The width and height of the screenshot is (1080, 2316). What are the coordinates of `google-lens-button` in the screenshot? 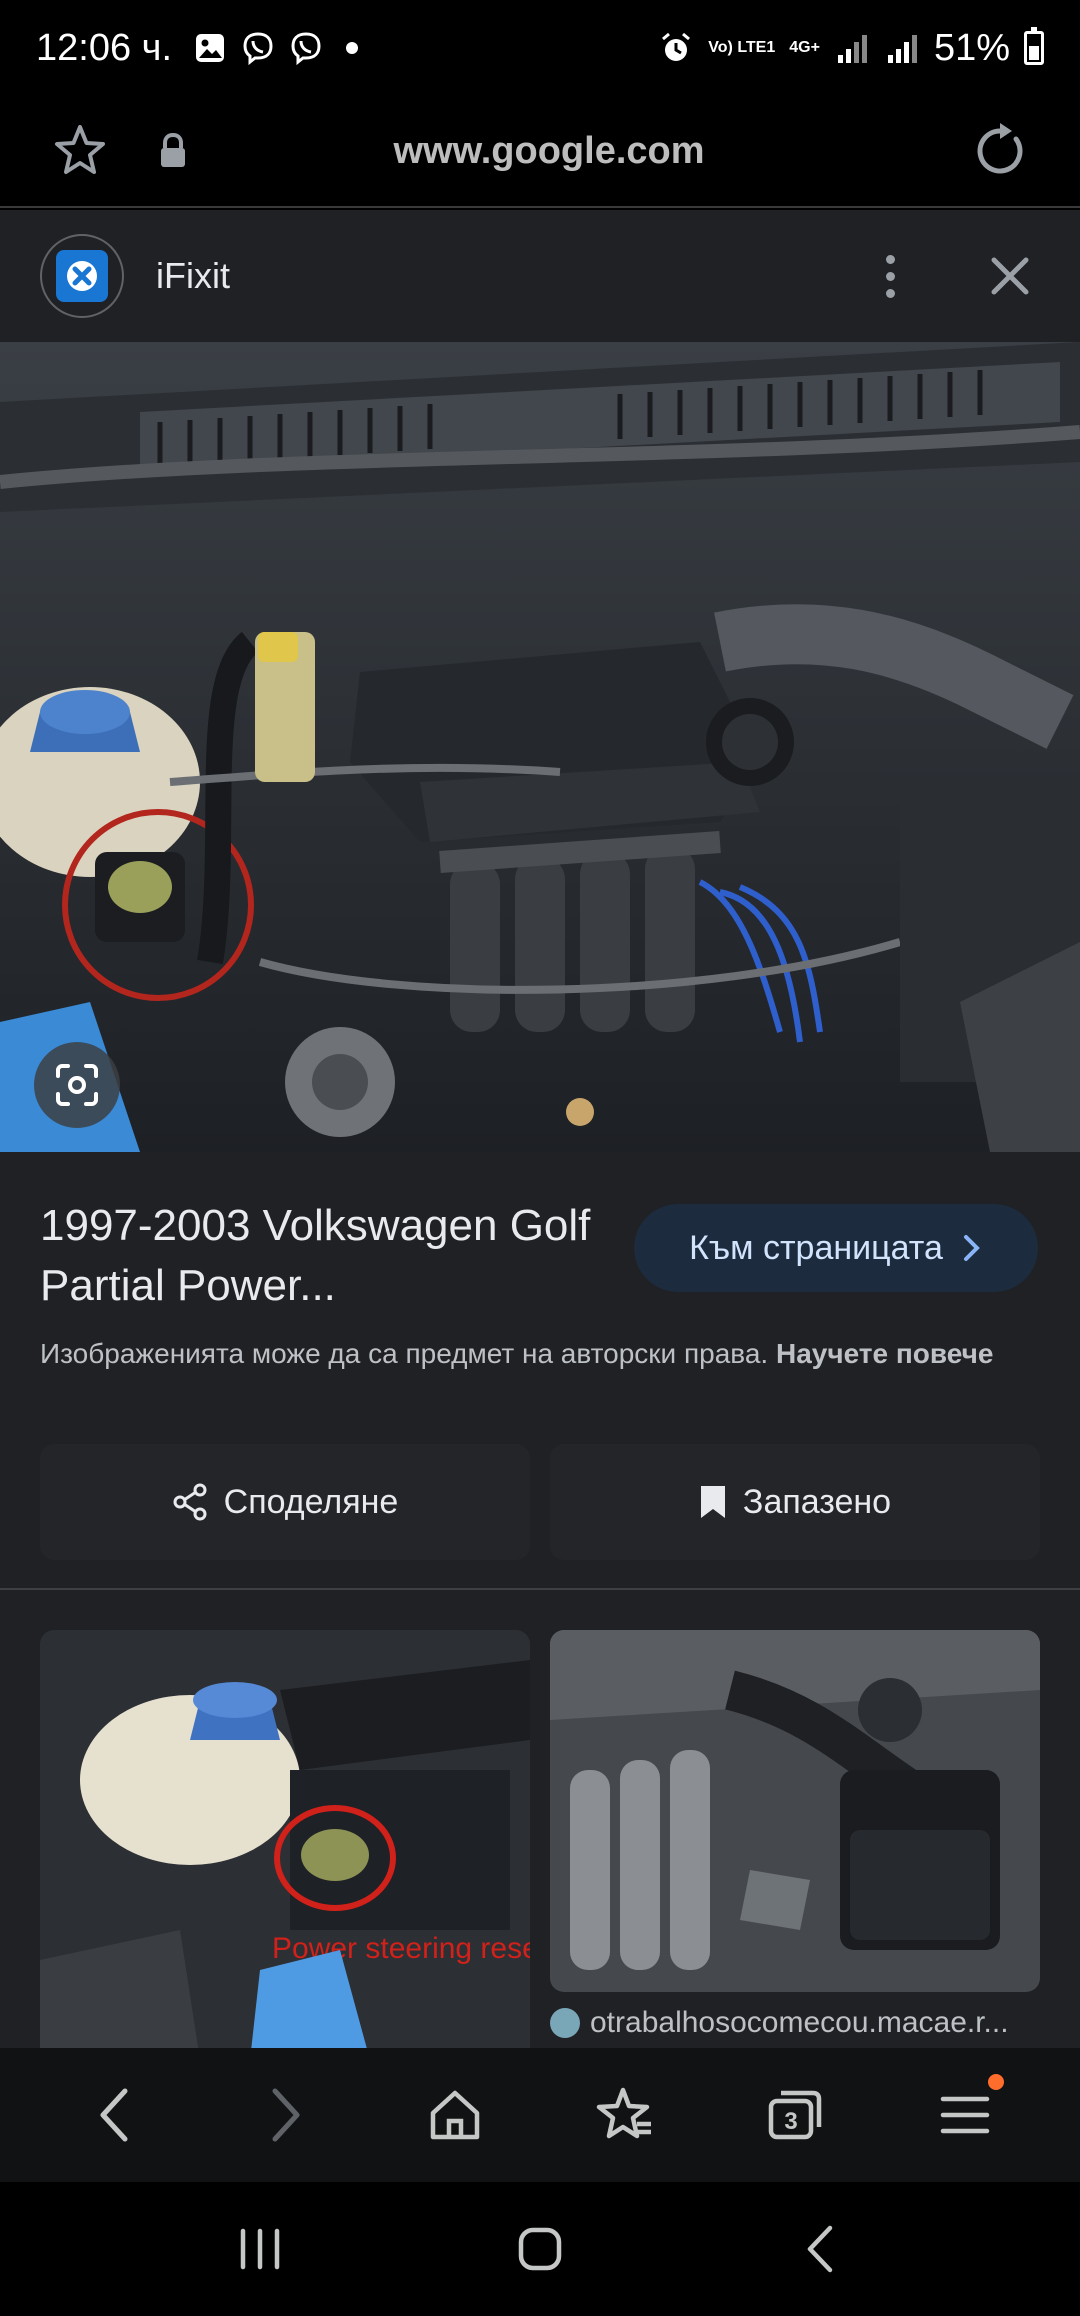 It's located at (77, 1085).